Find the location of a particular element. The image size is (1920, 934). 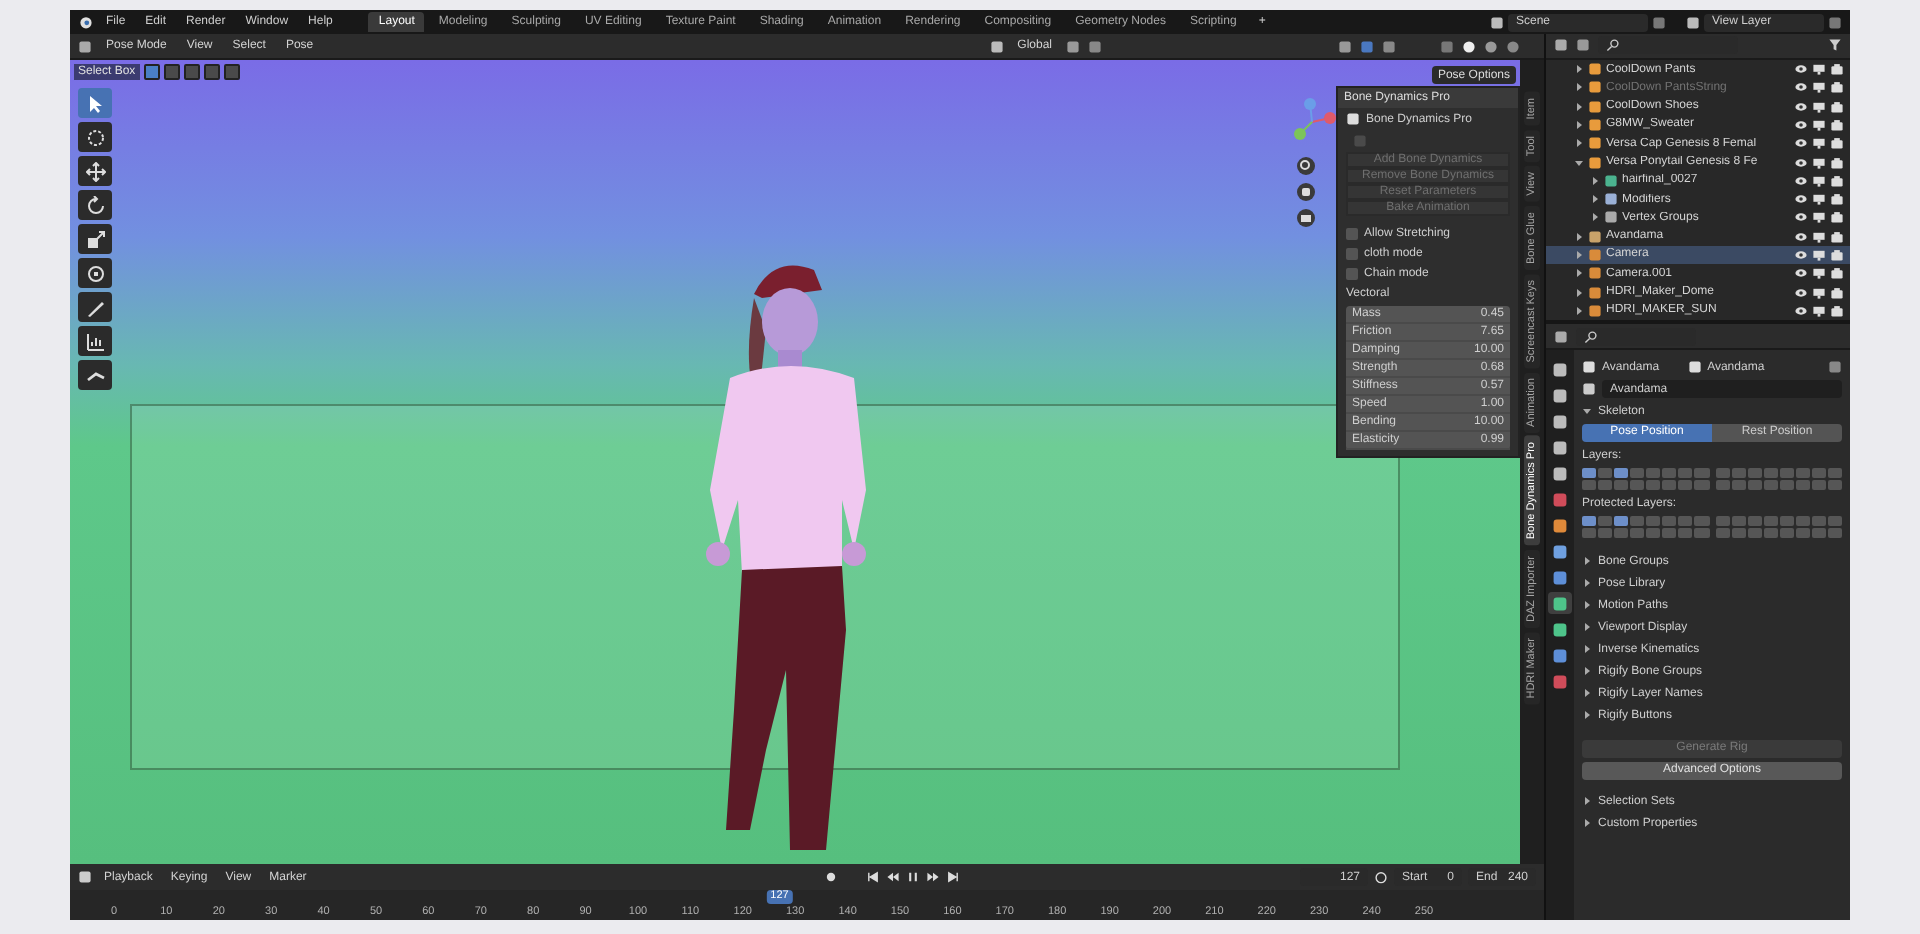

ruler-icon is located at coordinates (95, 341).